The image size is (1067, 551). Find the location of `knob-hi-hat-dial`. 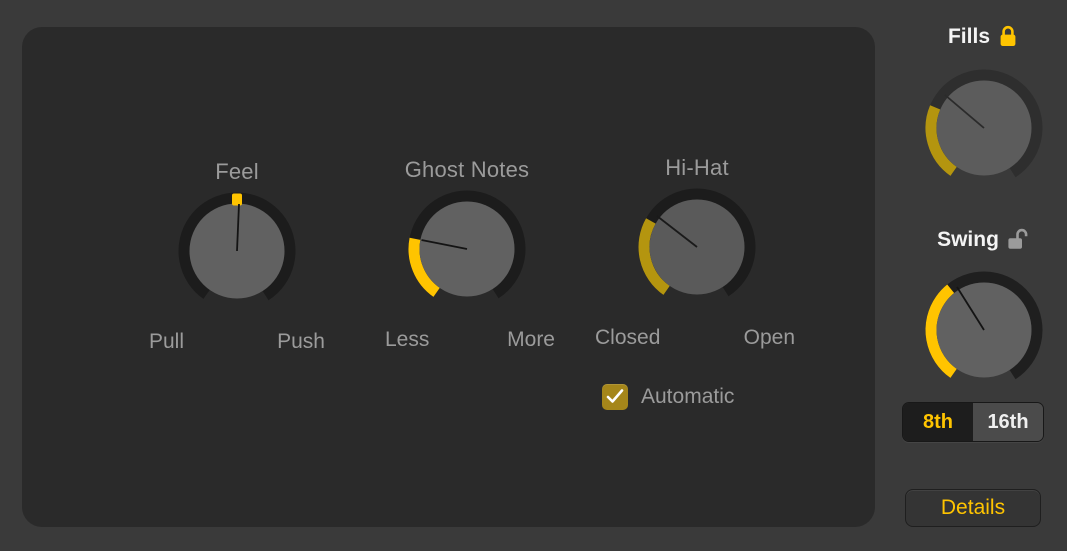

knob-hi-hat-dial is located at coordinates (697, 247).